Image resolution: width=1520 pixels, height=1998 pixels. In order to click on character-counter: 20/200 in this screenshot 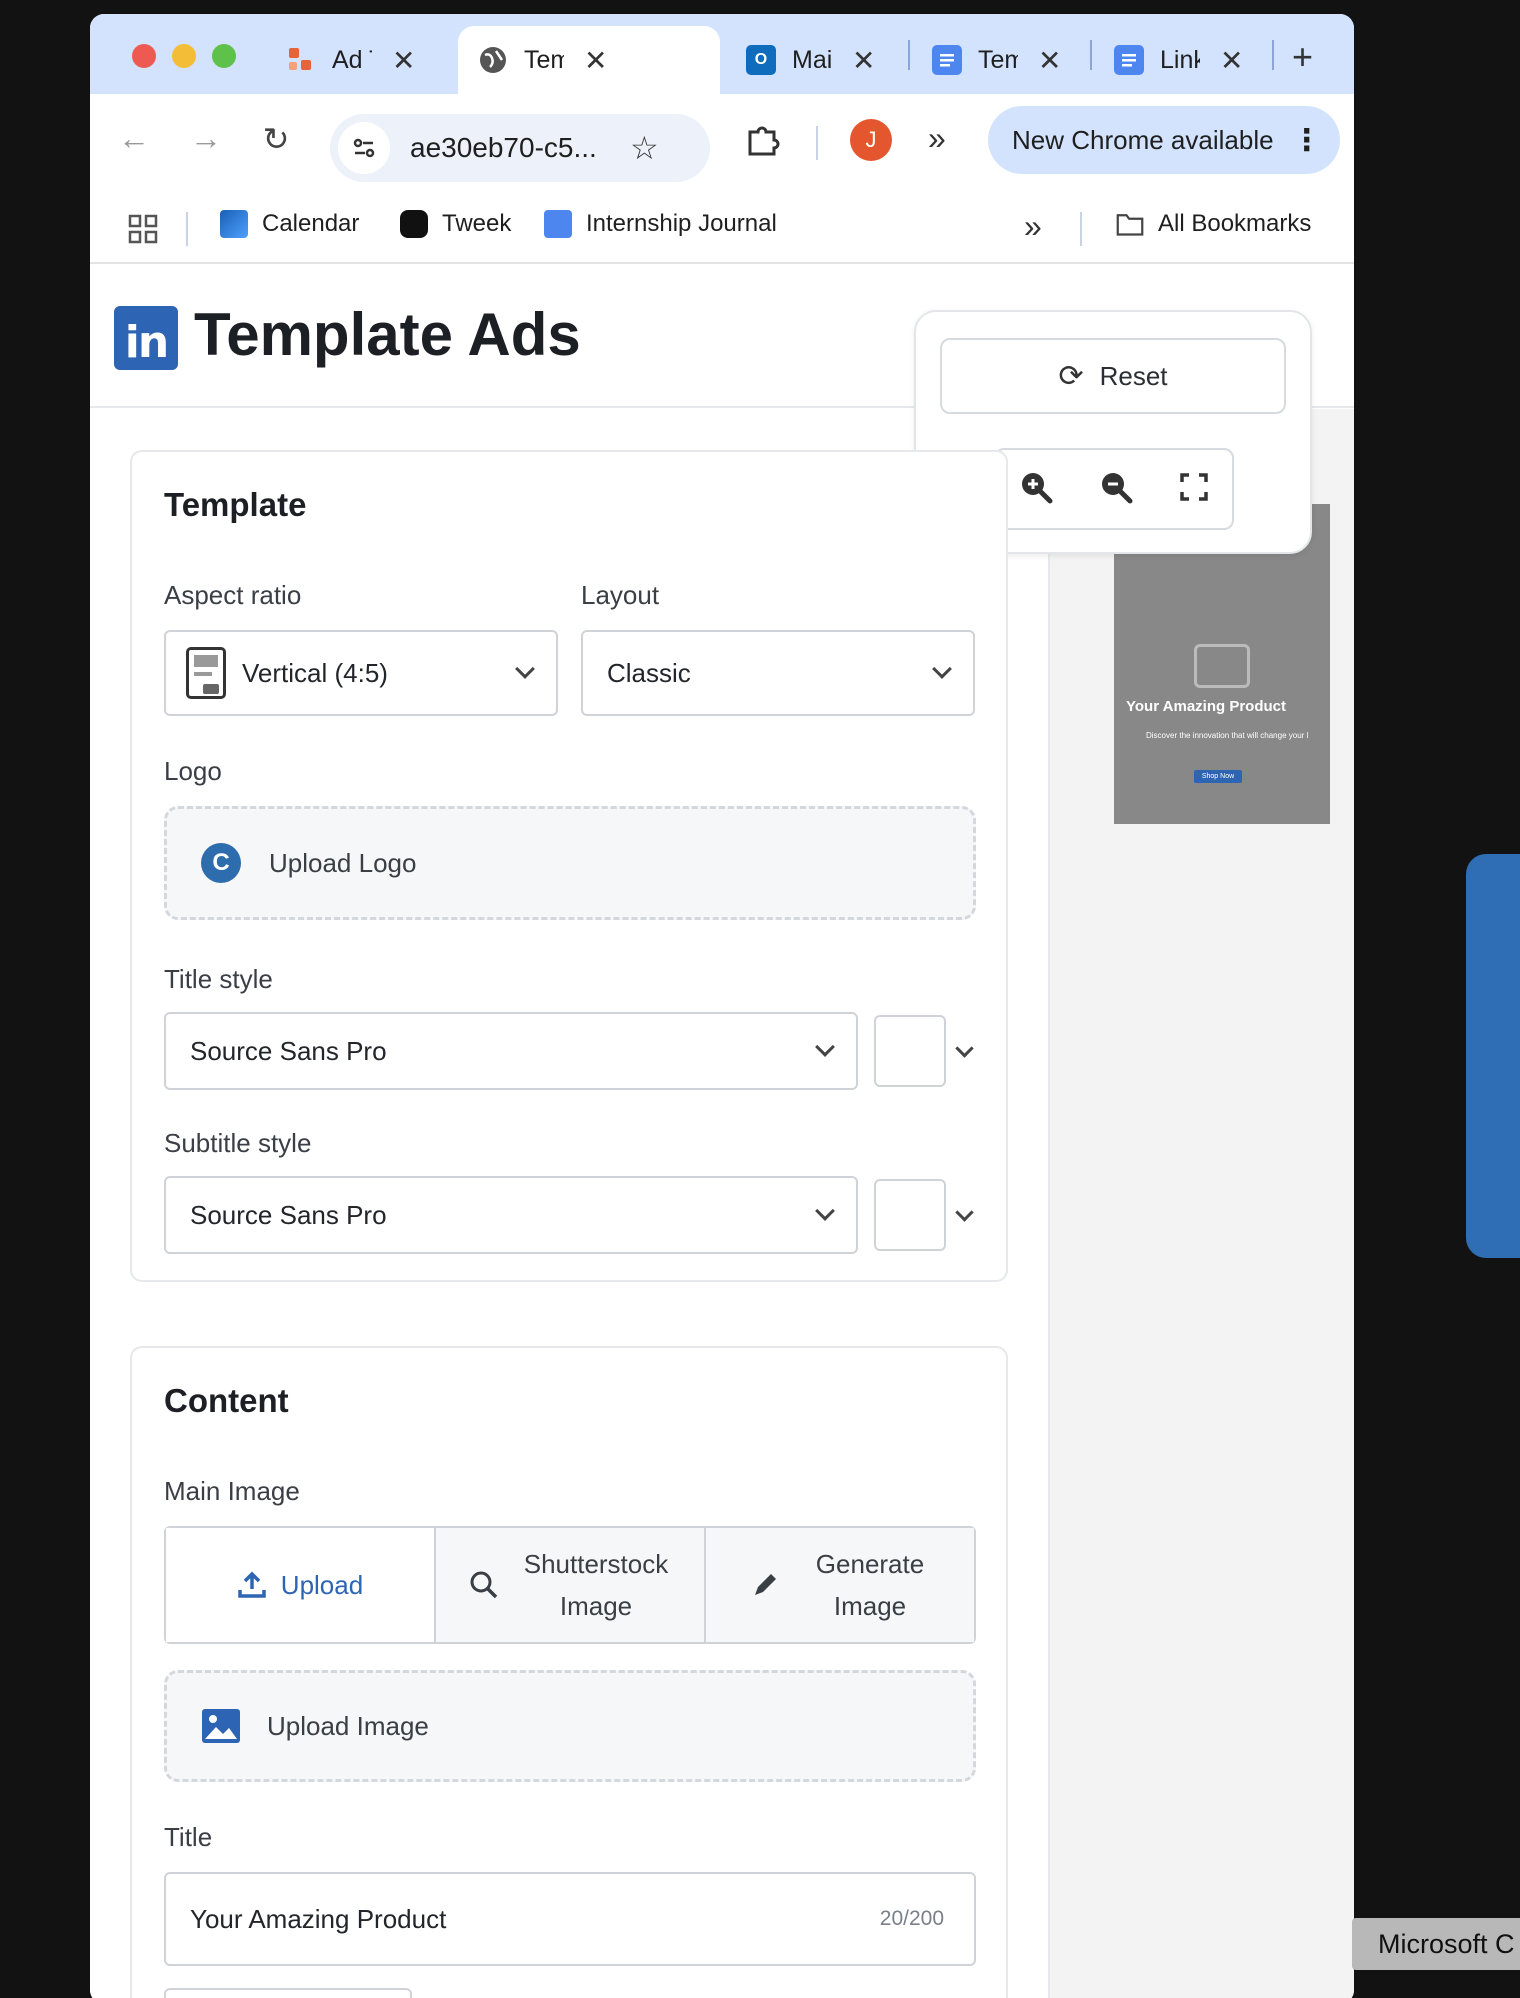, I will do `click(911, 1918)`.